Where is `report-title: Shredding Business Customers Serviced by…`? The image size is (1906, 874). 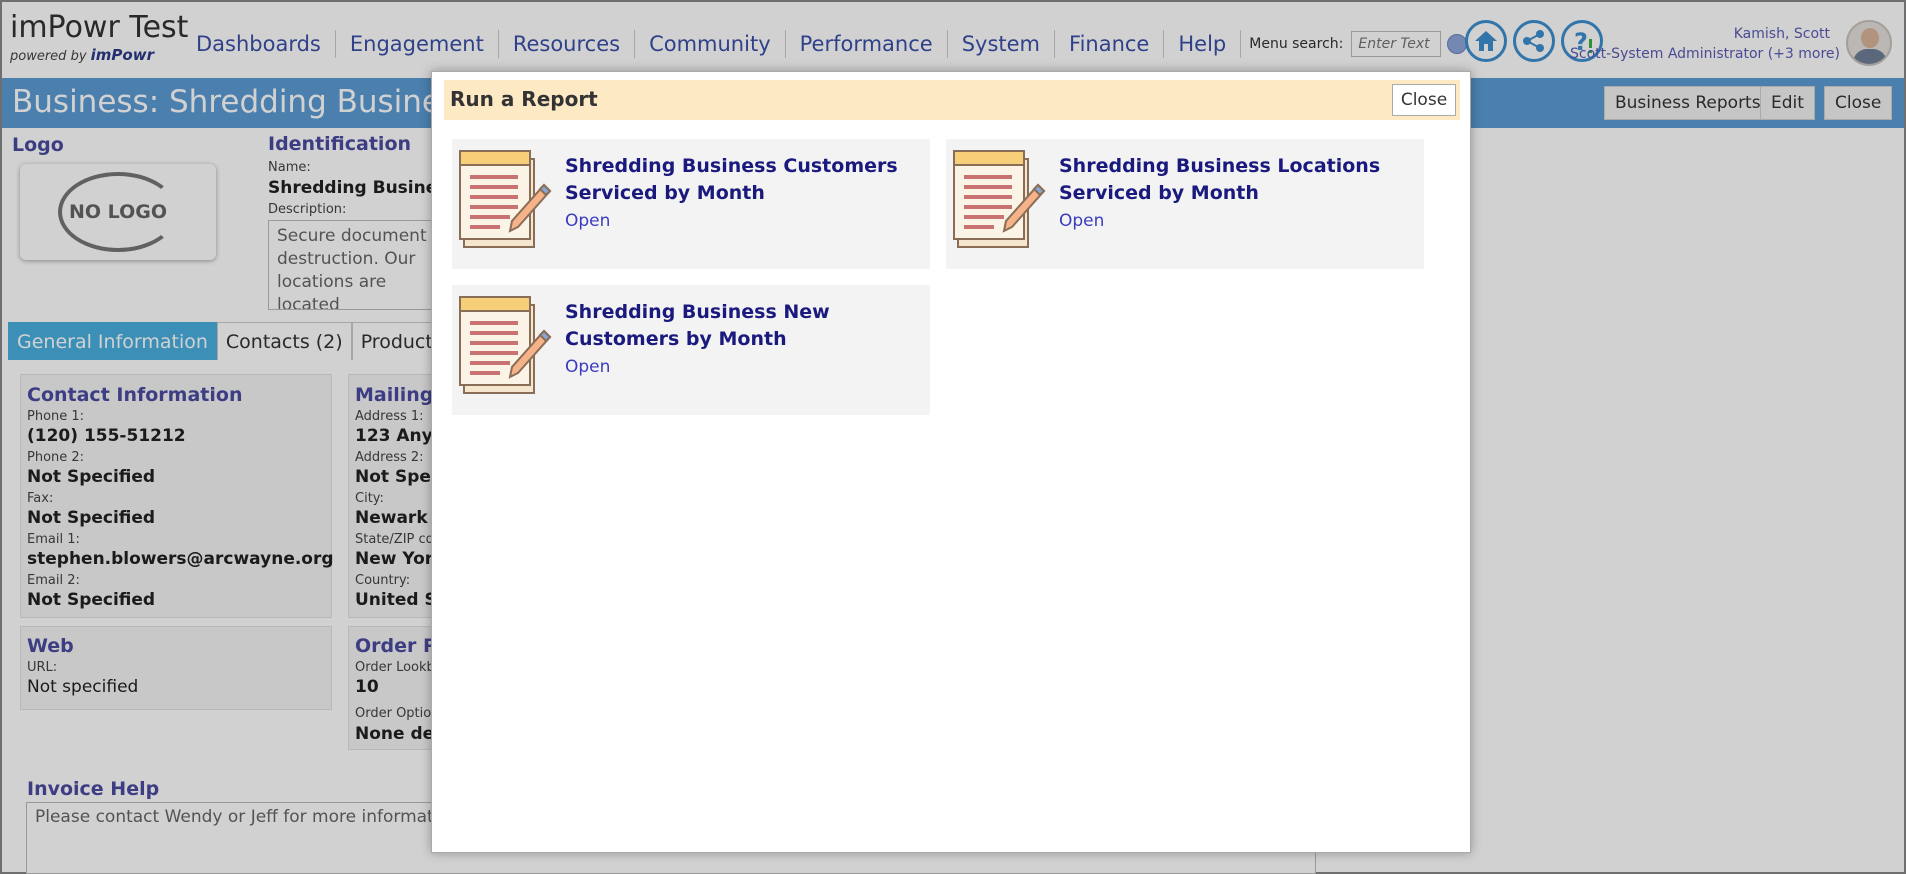
report-title: Shredding Business Customers Serviced by… is located at coordinates (745, 180).